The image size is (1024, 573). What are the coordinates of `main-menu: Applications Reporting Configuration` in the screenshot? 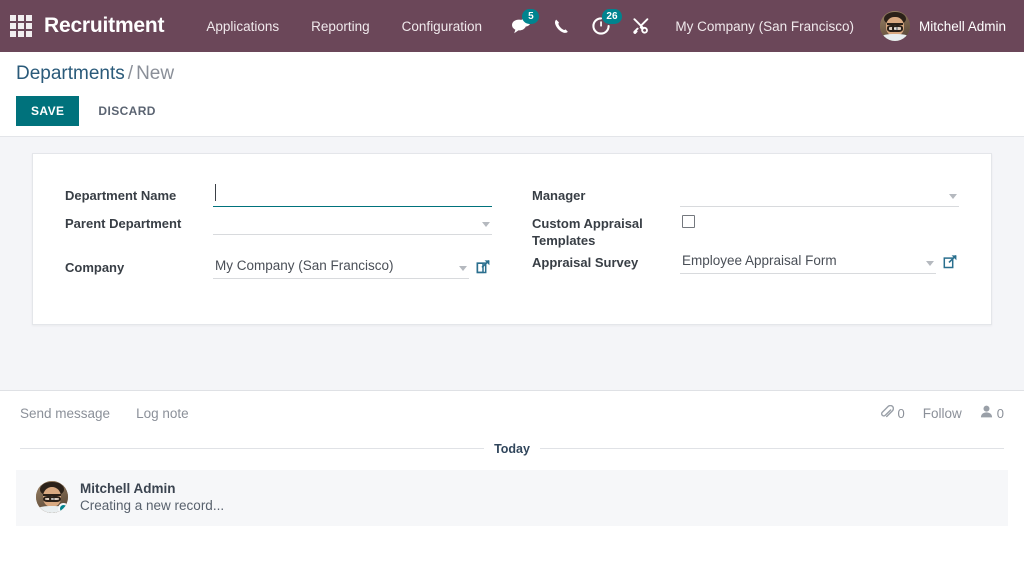 It's located at (344, 26).